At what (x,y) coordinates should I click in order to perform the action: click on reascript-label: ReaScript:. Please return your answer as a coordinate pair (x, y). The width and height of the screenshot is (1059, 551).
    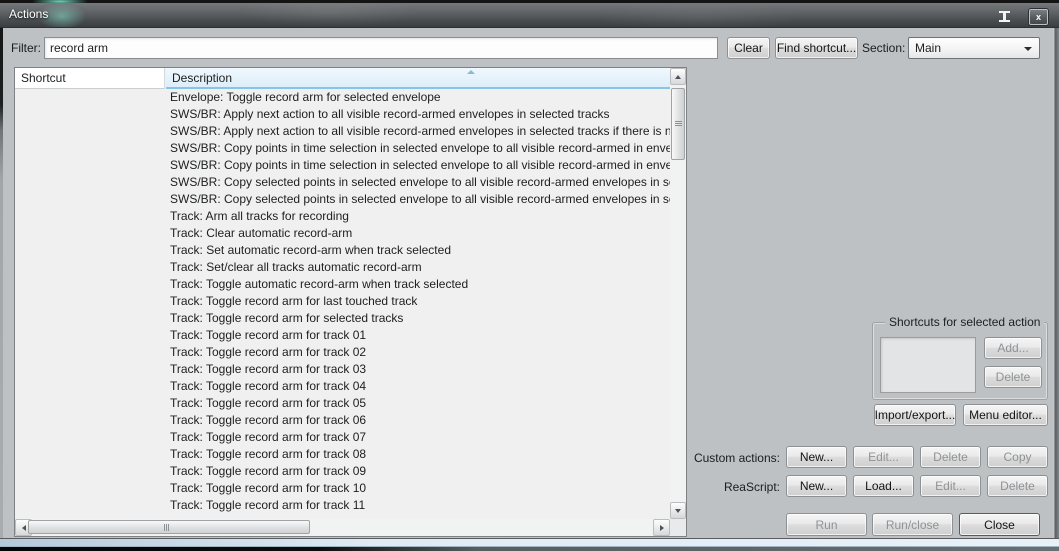
    Looking at the image, I should click on (751, 487).